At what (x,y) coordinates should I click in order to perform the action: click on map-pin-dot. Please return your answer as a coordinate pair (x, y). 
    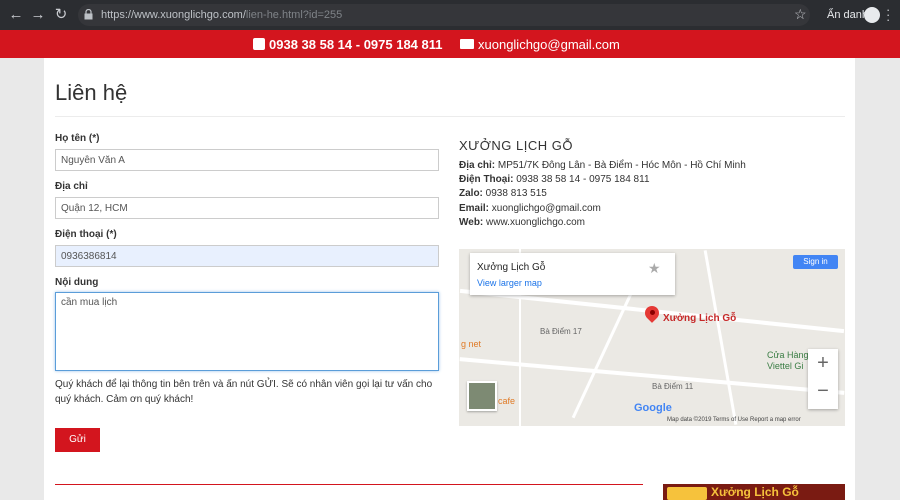
    Looking at the image, I should click on (652, 312).